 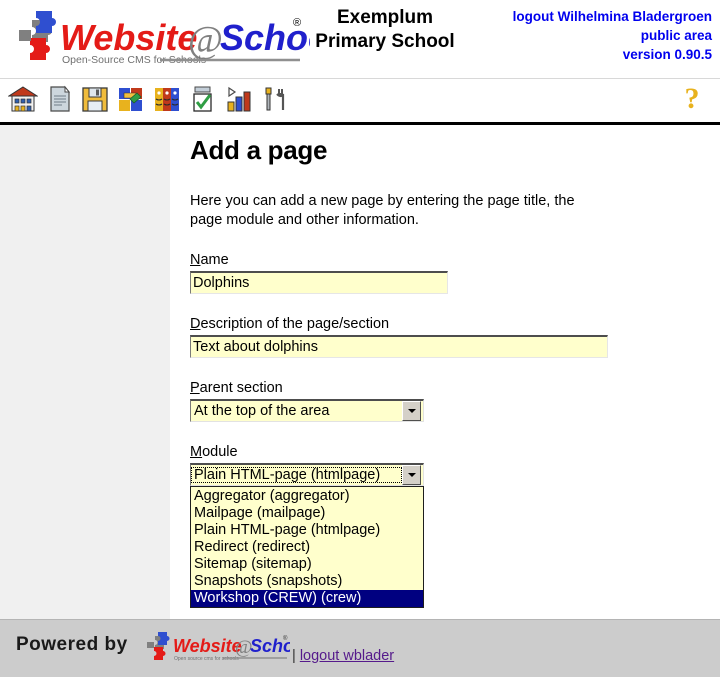 What do you see at coordinates (195, 260) in the screenshot?
I see `label-name-accesskey: N` at bounding box center [195, 260].